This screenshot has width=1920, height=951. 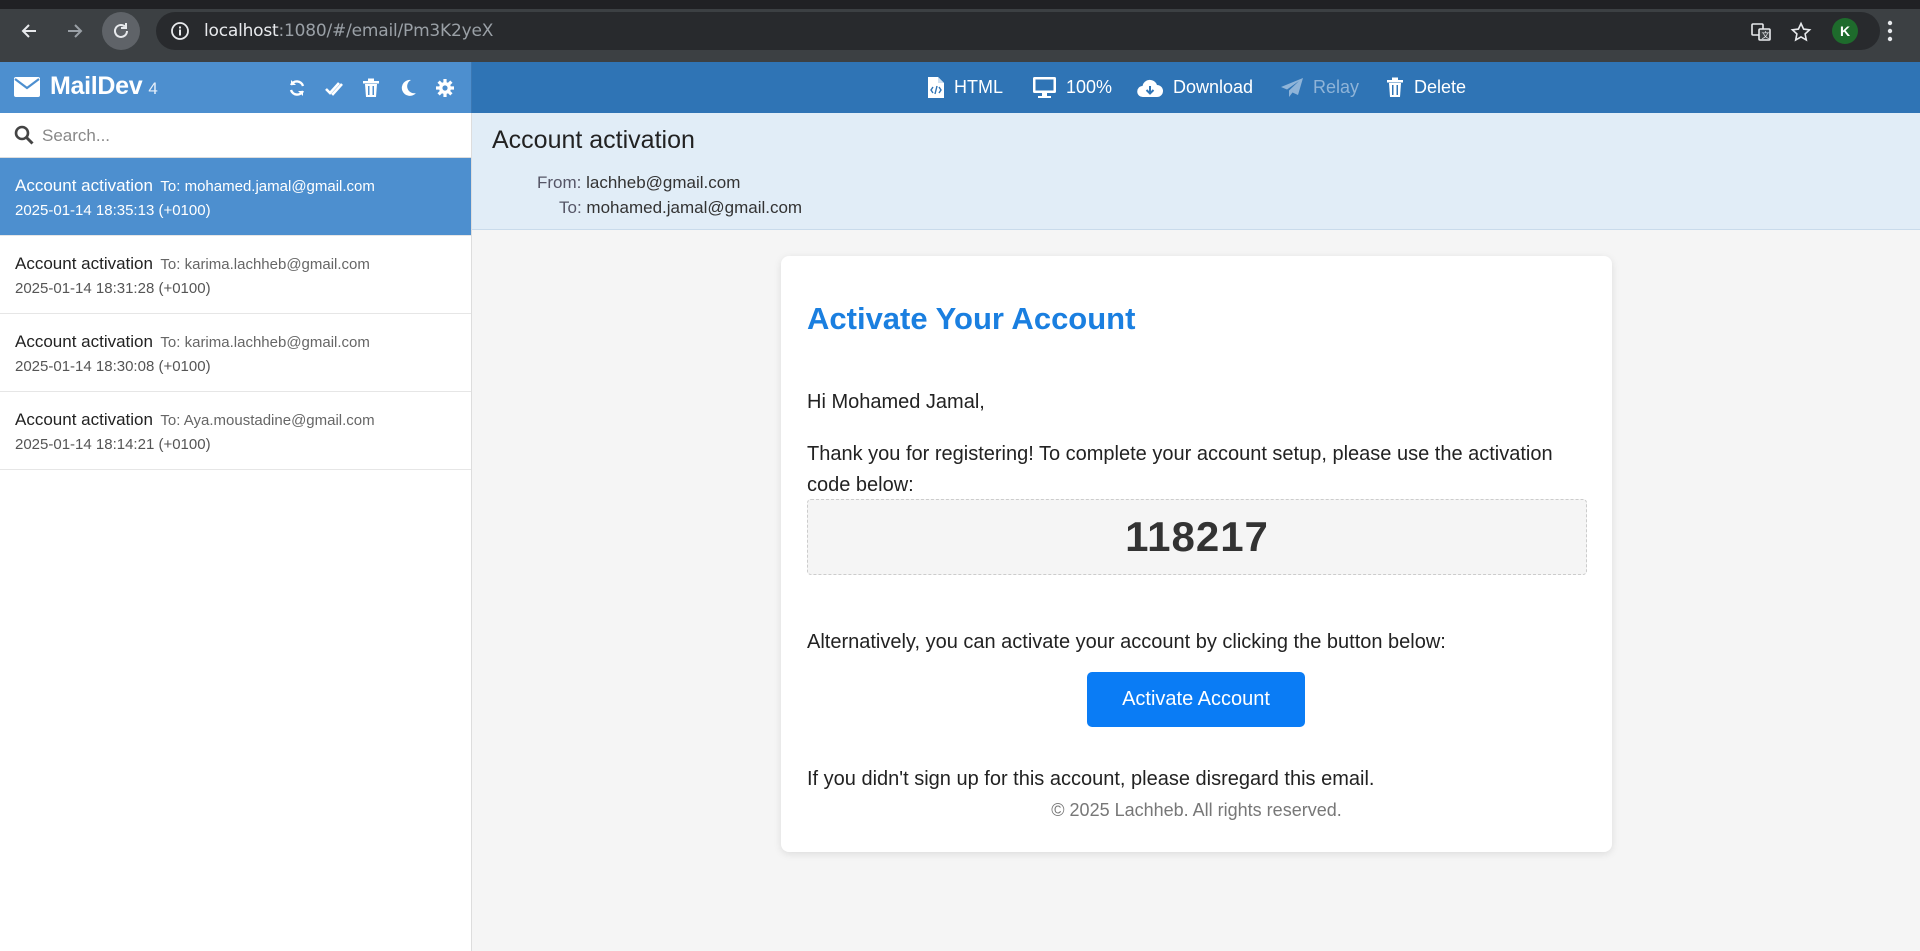 I want to click on browser-chrome: localhost:1080/#/email/Pm3K2yeX 文 K, so click(x=960, y=31).